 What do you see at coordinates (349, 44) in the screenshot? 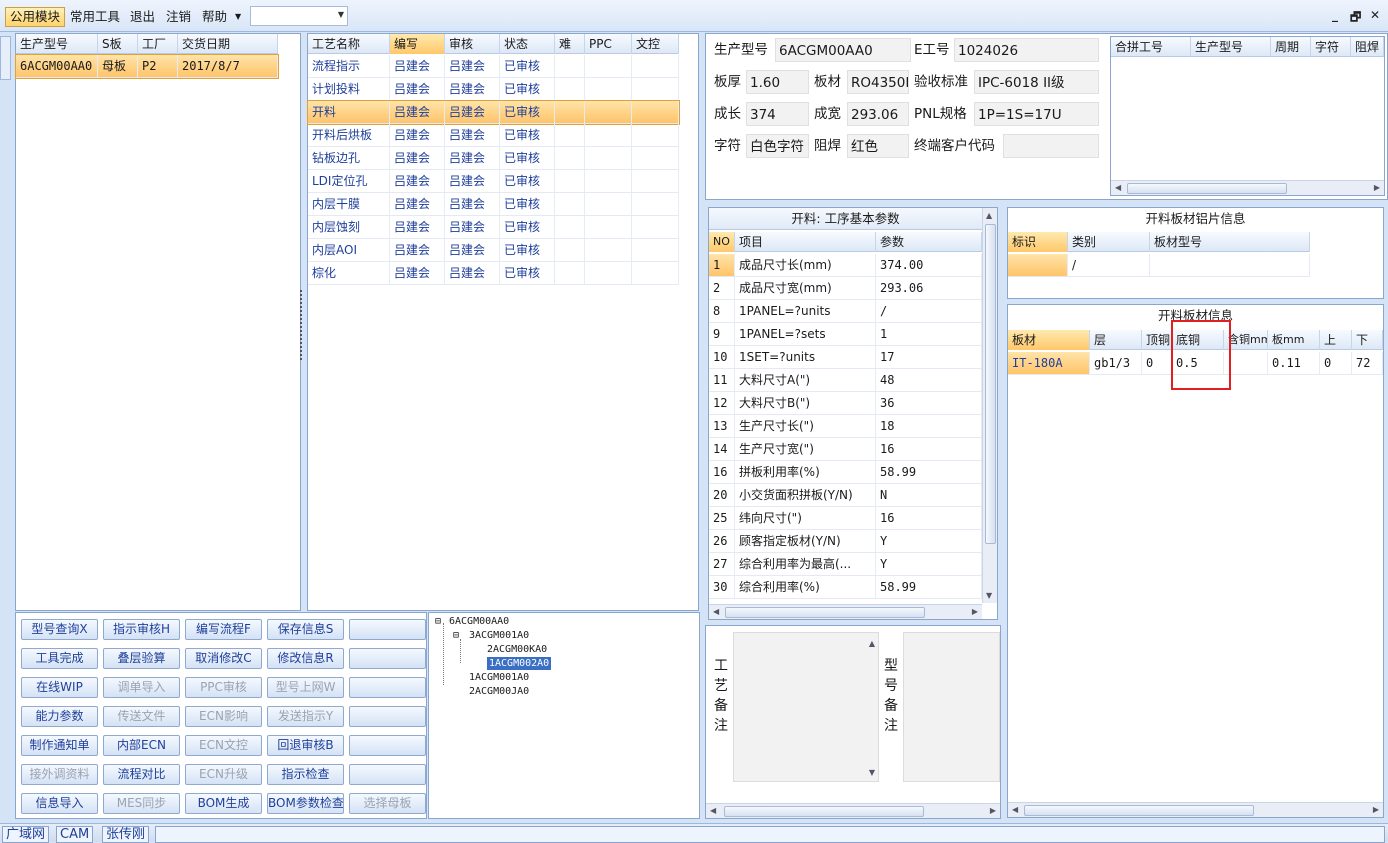
I see `col-process-name: 工艺名称` at bounding box center [349, 44].